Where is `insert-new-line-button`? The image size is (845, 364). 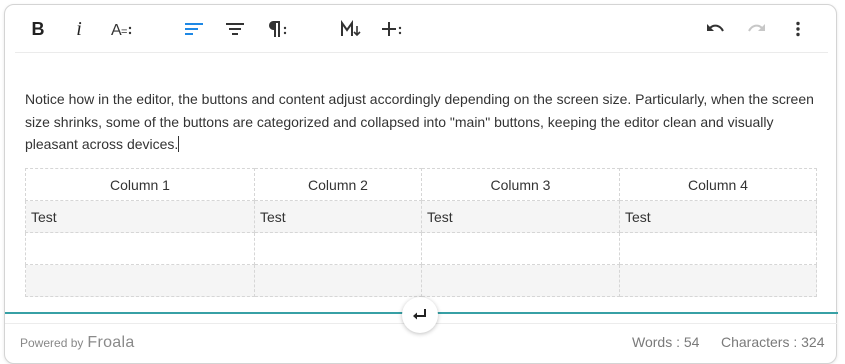
insert-new-line-button is located at coordinates (420, 315).